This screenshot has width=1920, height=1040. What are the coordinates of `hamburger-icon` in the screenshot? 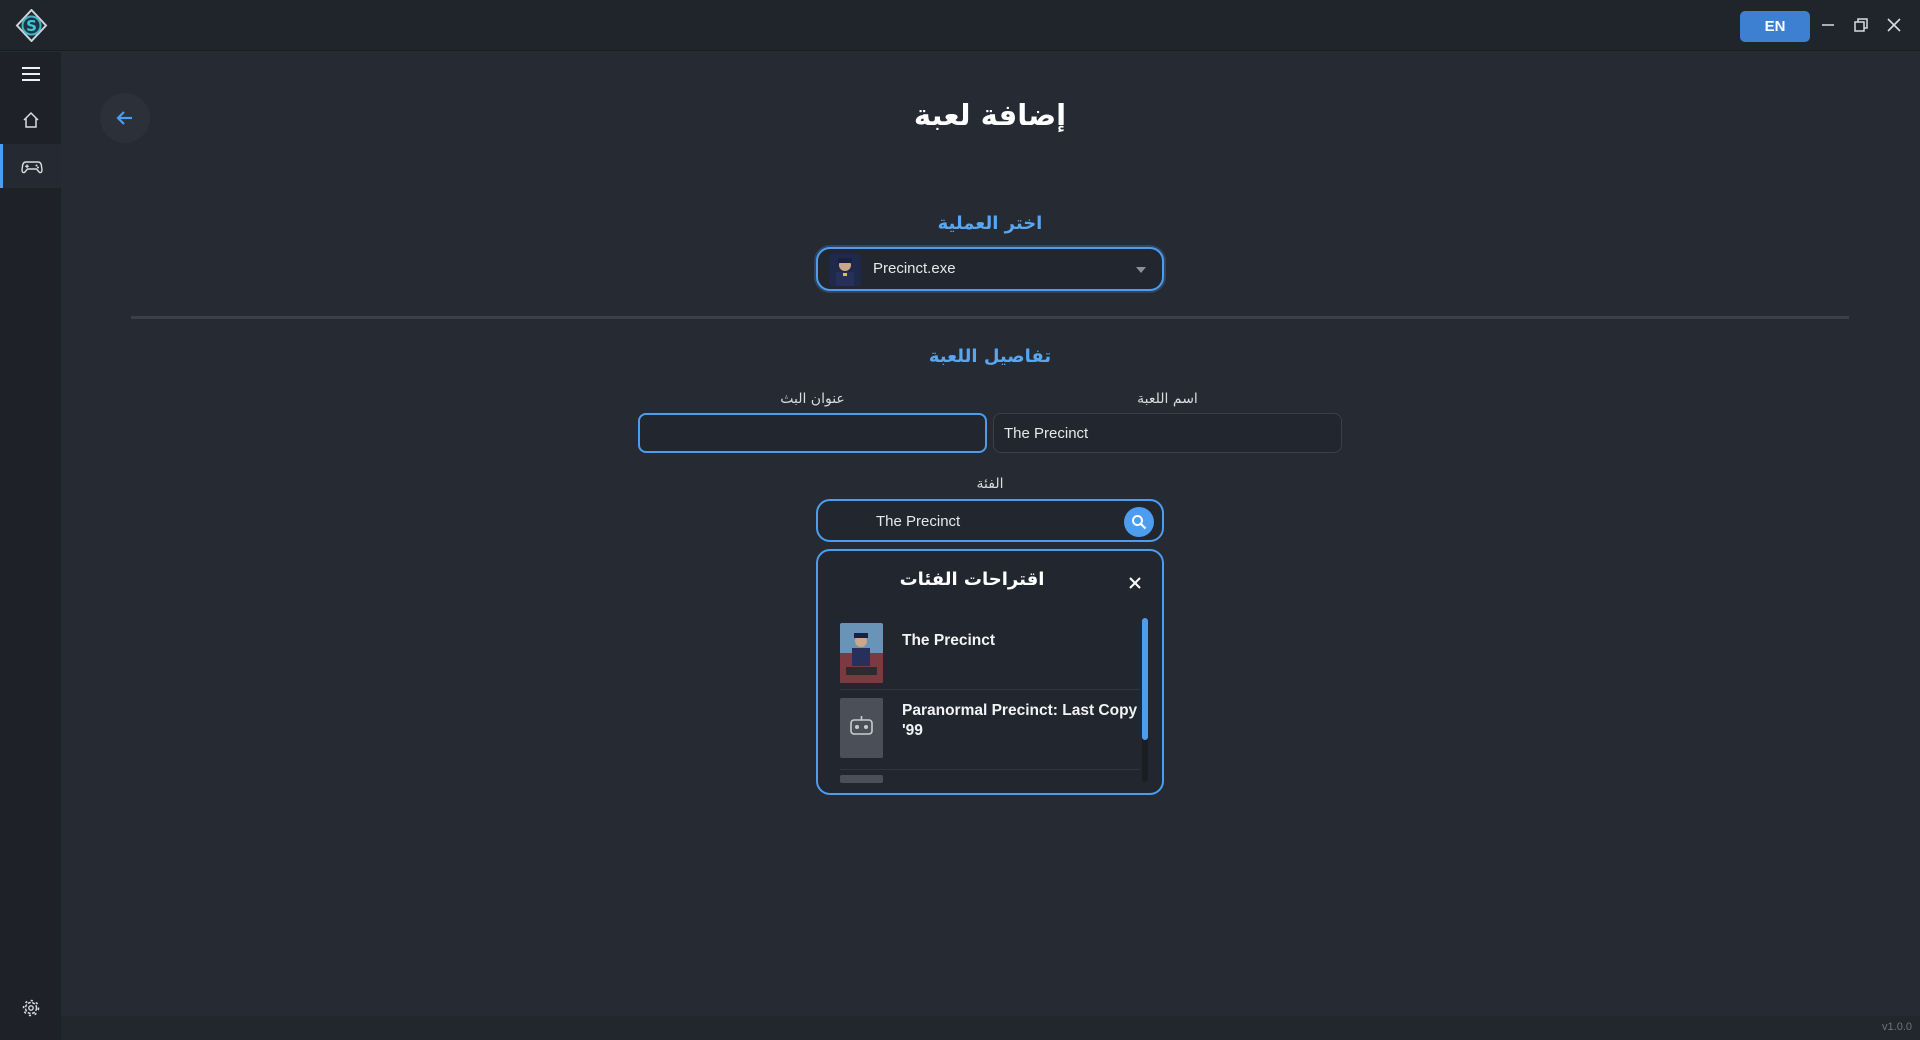 It's located at (30, 74).